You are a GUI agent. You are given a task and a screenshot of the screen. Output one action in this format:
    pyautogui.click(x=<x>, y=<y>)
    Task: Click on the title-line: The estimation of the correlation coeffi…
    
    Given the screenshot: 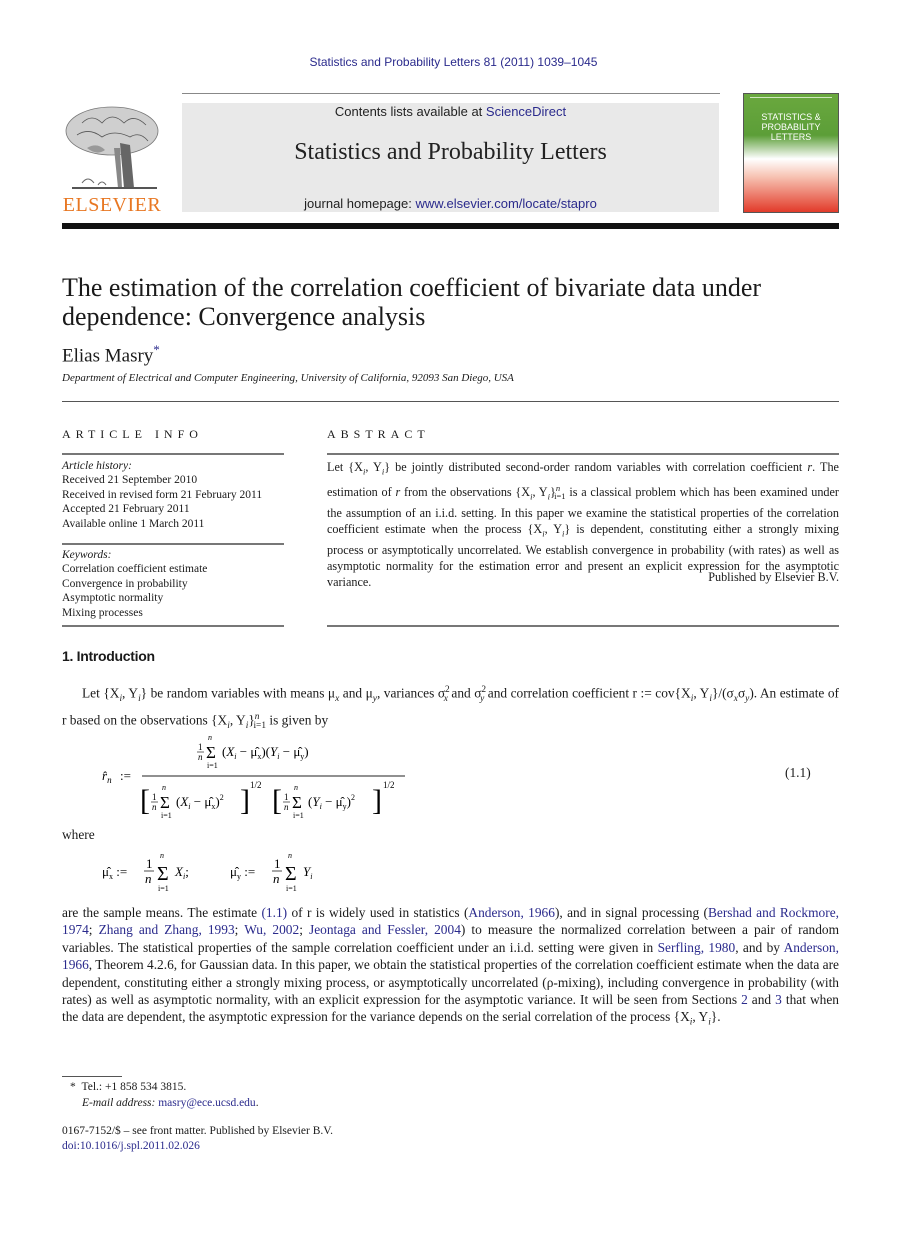 What is the action you would take?
    pyautogui.click(x=412, y=287)
    